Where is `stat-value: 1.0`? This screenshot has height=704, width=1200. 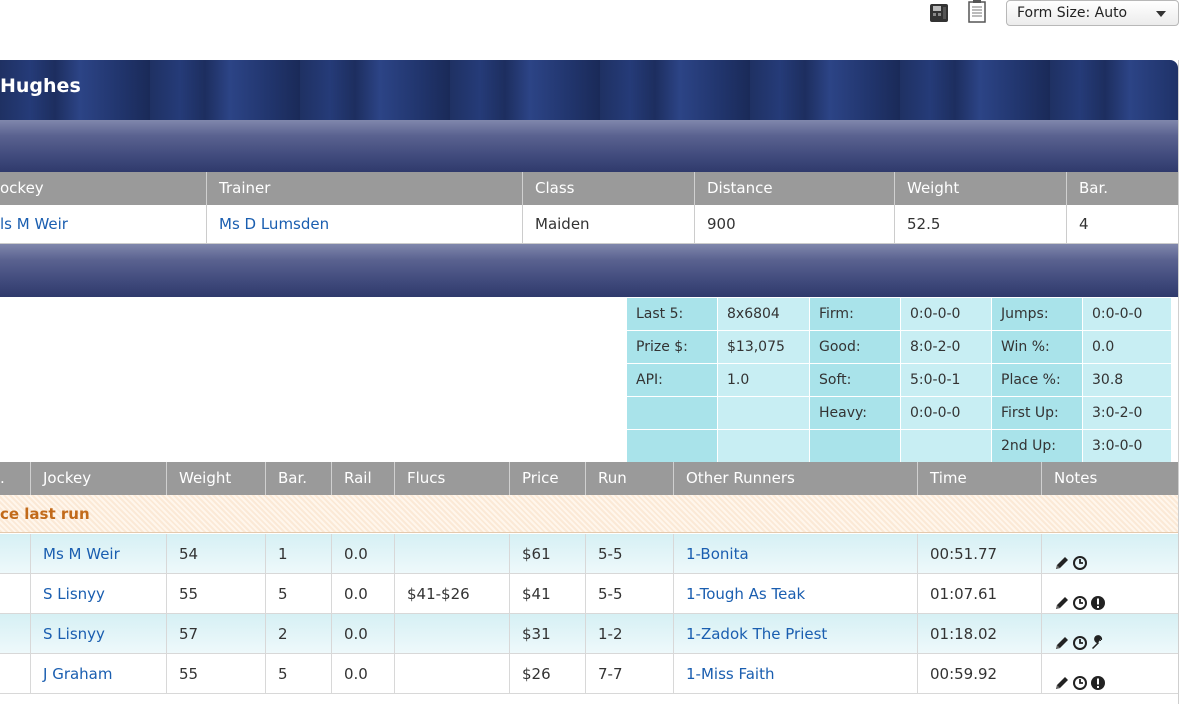
stat-value: 1.0 is located at coordinates (763, 380).